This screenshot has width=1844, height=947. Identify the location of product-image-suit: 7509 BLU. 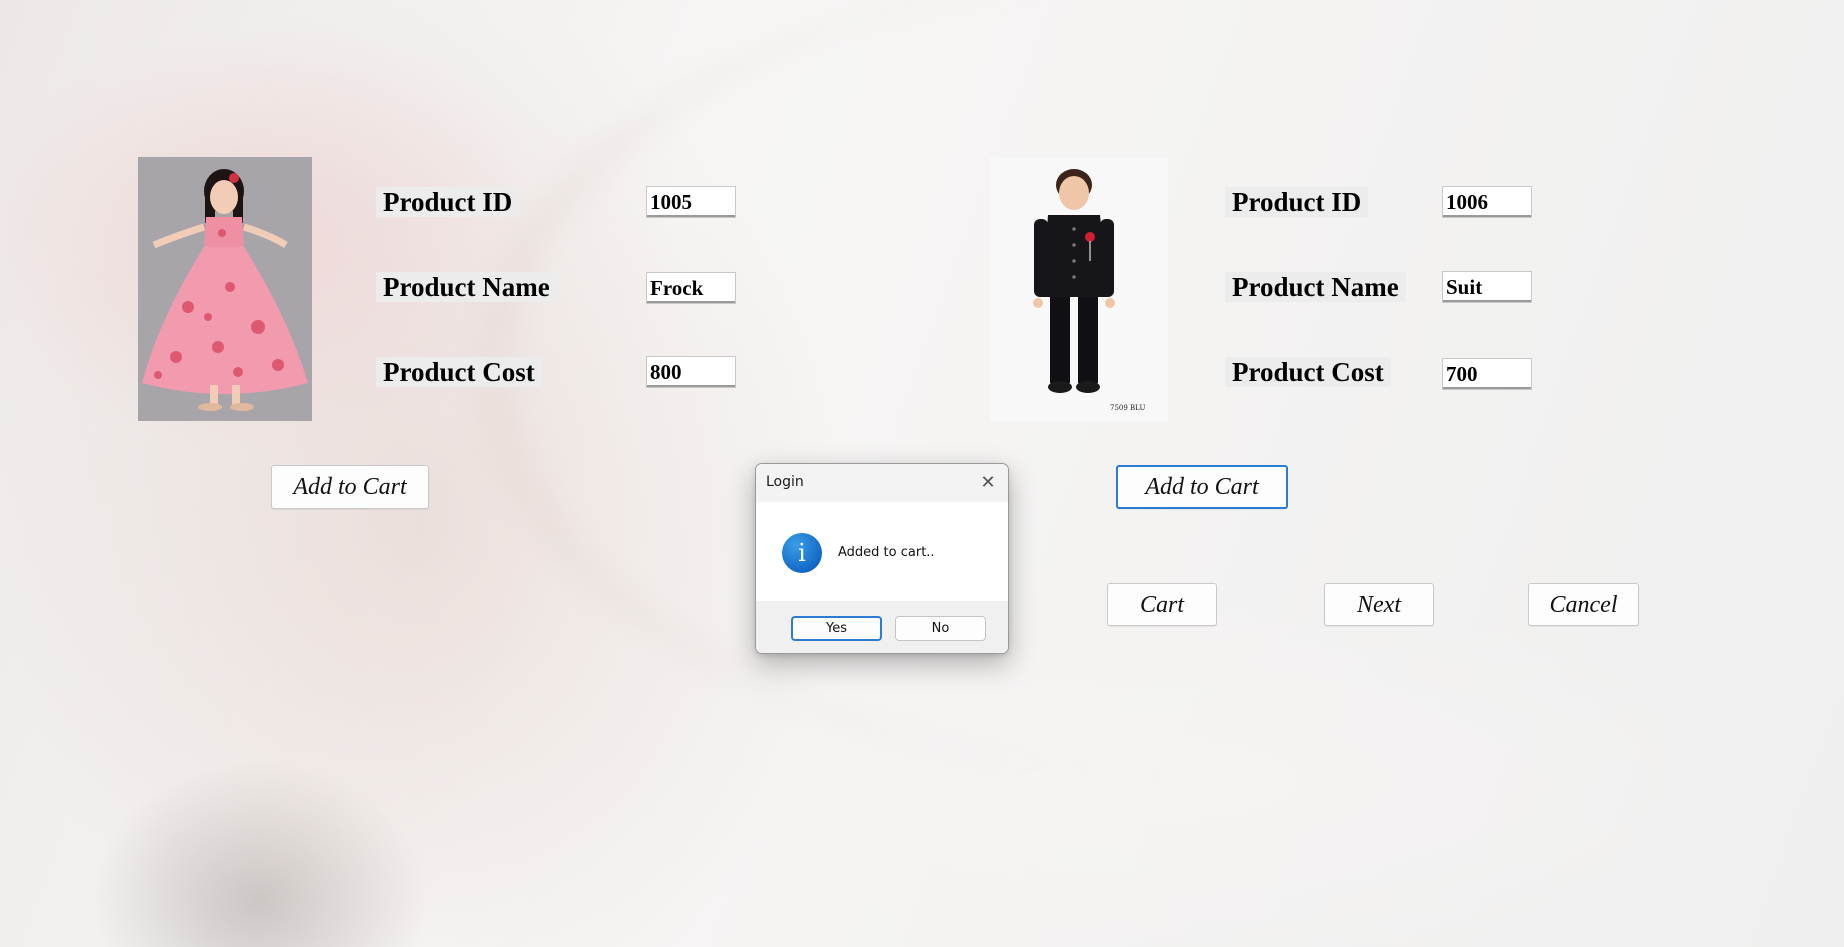
(1079, 289).